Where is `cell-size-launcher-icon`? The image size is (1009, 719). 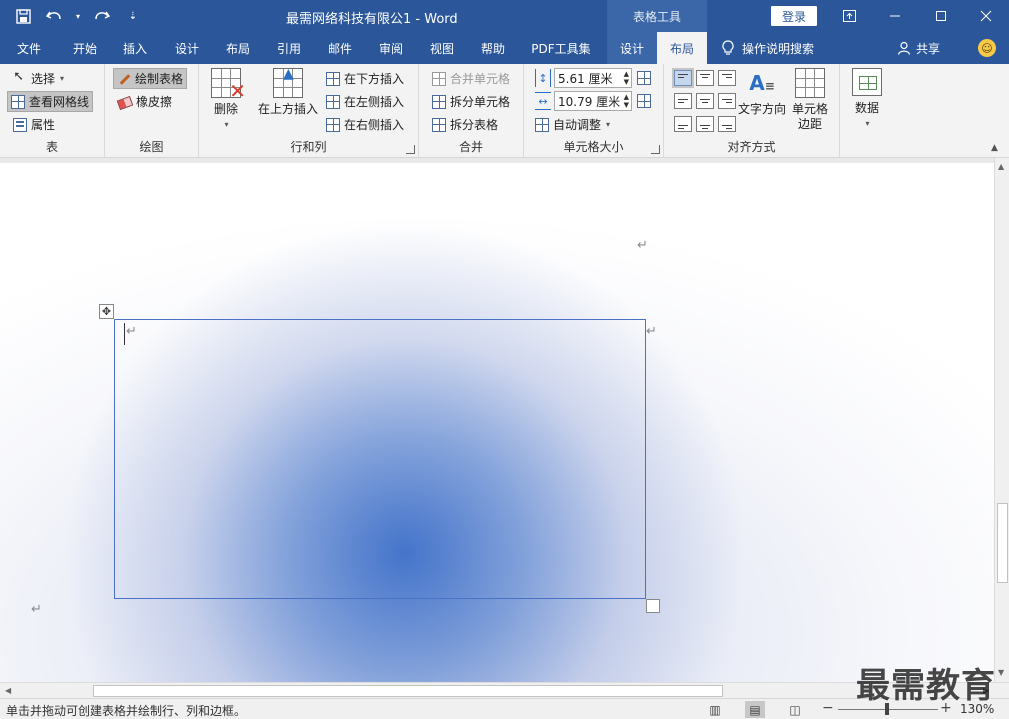 cell-size-launcher-icon is located at coordinates (655, 149).